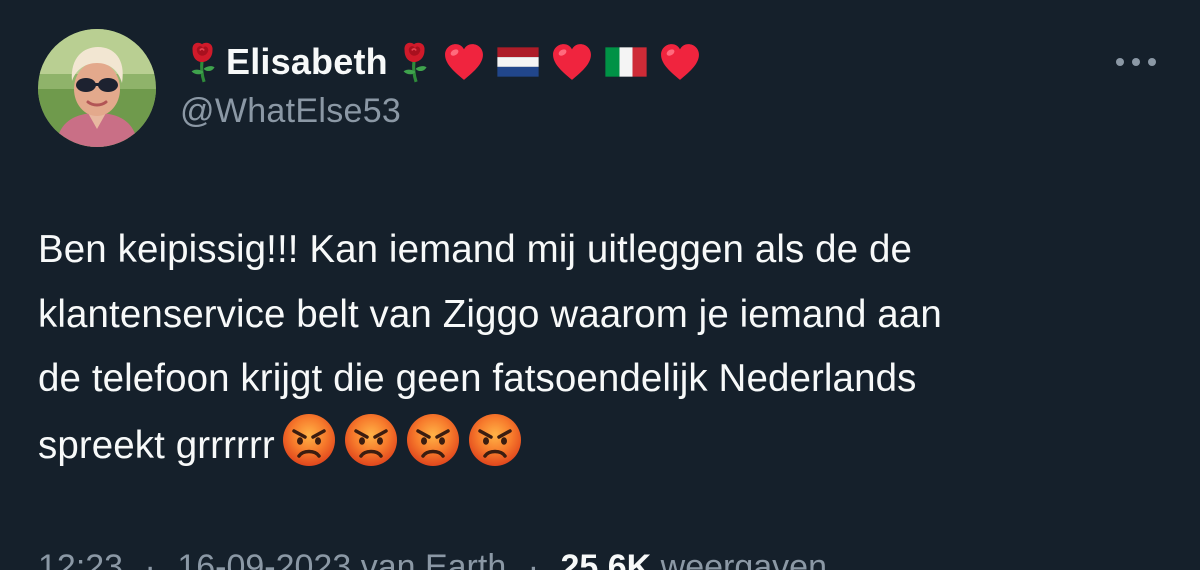 The height and width of the screenshot is (570, 1200). I want to click on views-label: weergaven, so click(743, 559).